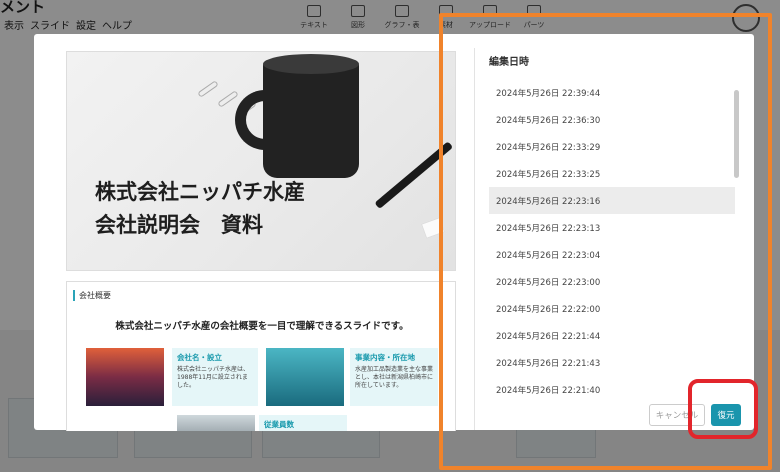 The height and width of the screenshot is (472, 780). I want to click on fish-photo, so click(305, 377).